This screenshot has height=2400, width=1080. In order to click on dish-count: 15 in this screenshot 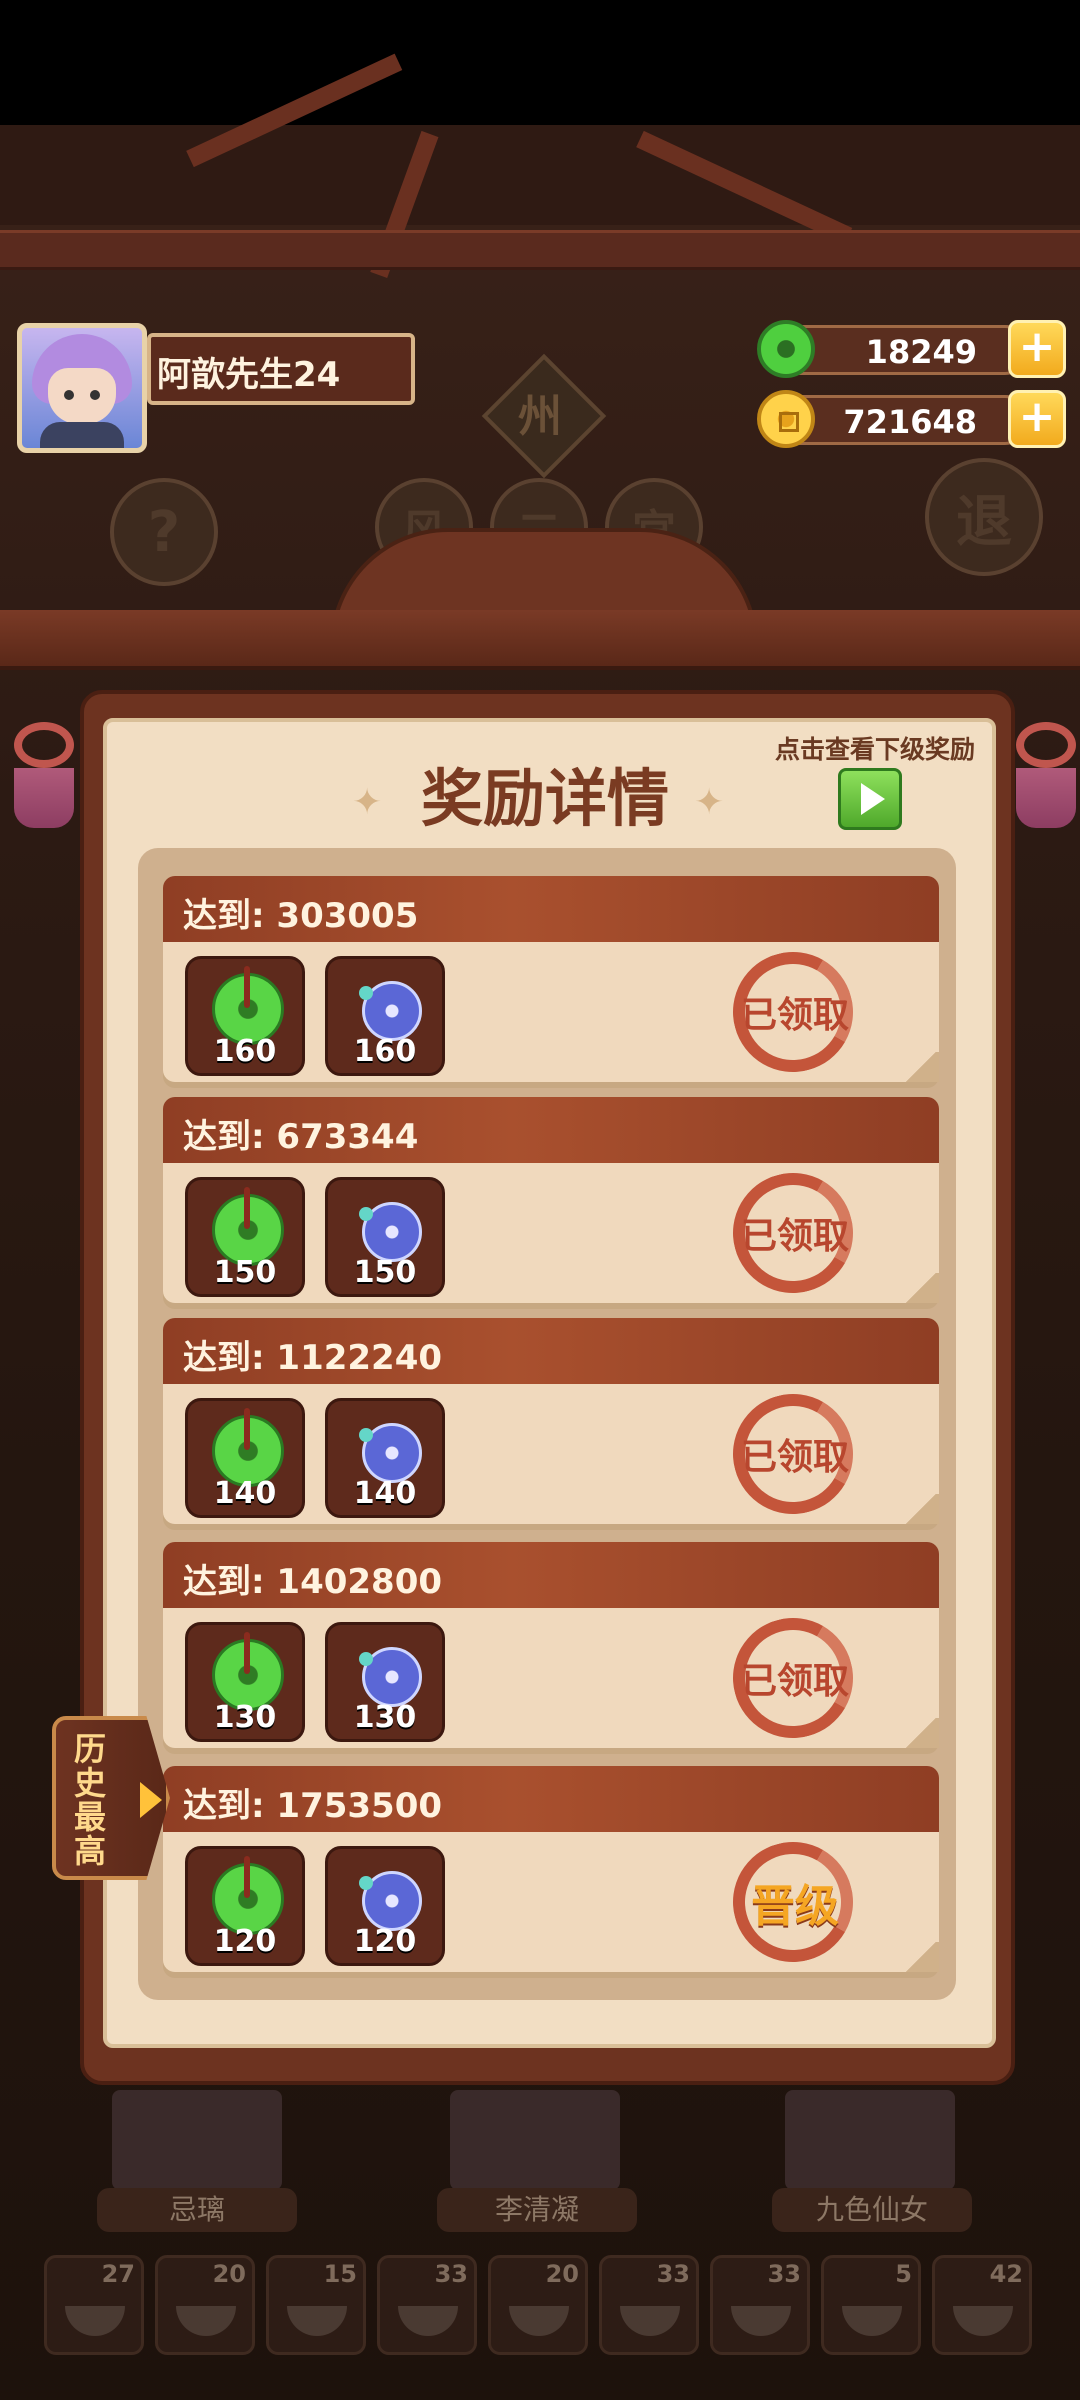, I will do `click(340, 2274)`.